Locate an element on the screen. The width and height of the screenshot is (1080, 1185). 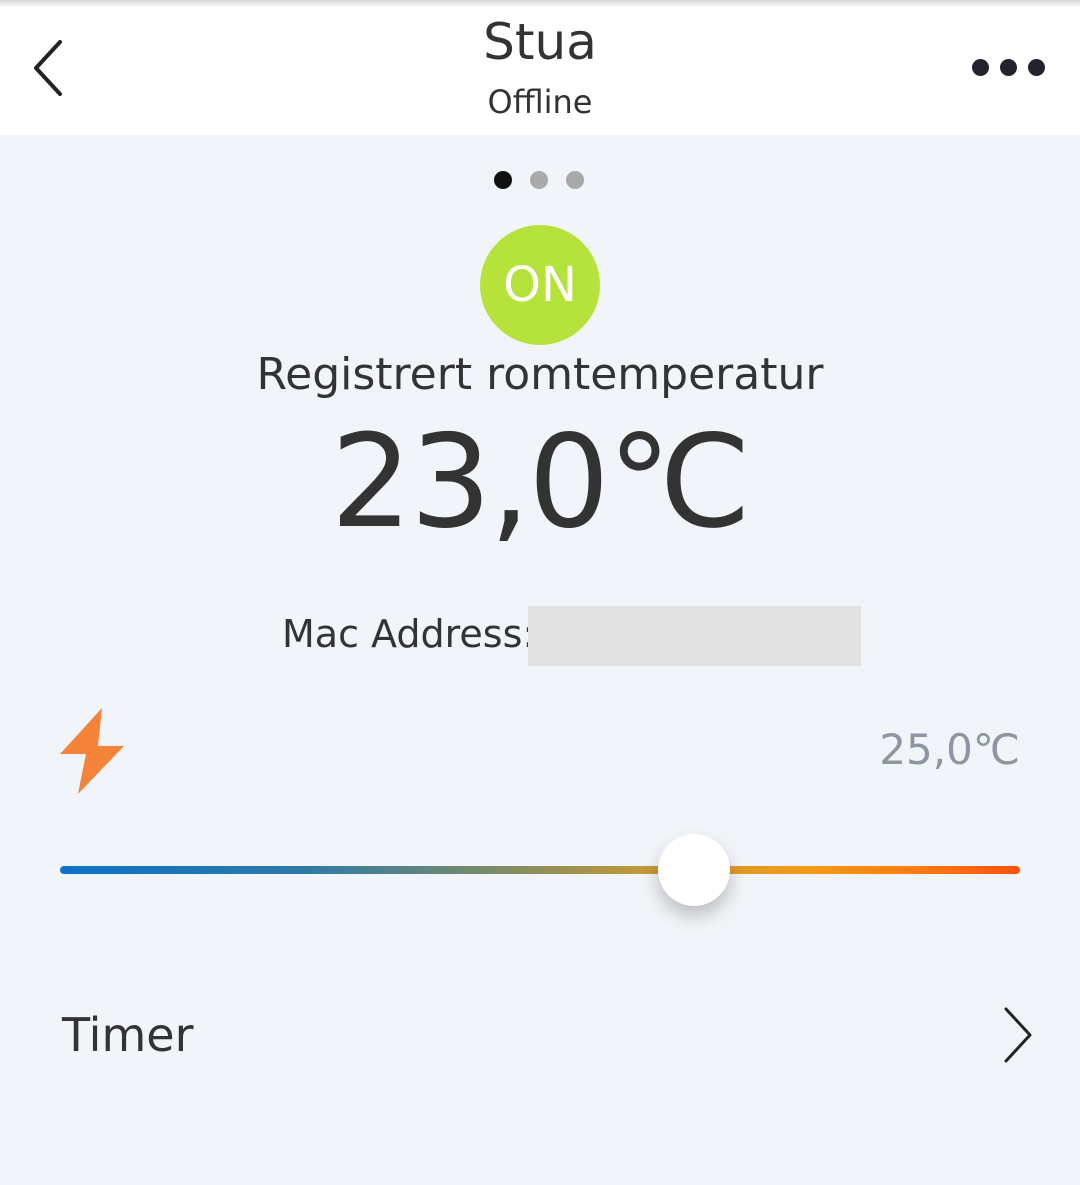
timer-row: Timer is located at coordinates (540, 1035).